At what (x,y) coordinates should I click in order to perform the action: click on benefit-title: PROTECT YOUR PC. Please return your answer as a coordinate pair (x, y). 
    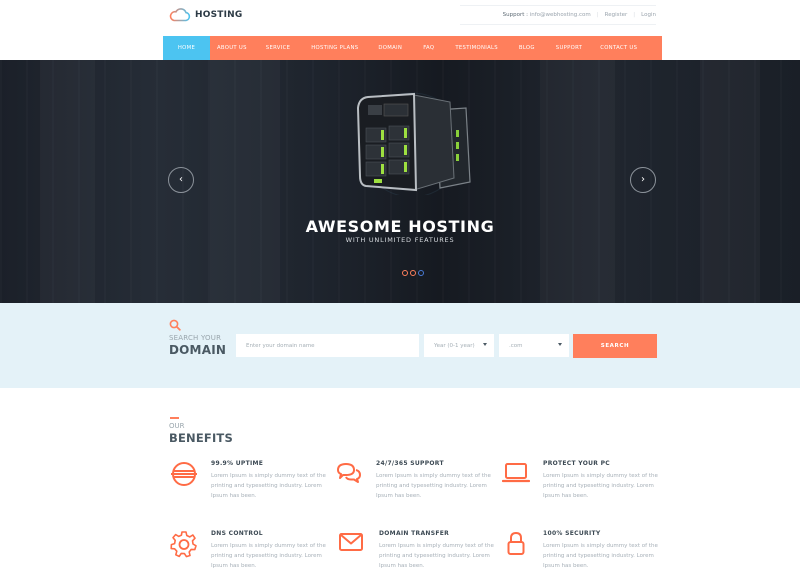
    Looking at the image, I should click on (577, 463).